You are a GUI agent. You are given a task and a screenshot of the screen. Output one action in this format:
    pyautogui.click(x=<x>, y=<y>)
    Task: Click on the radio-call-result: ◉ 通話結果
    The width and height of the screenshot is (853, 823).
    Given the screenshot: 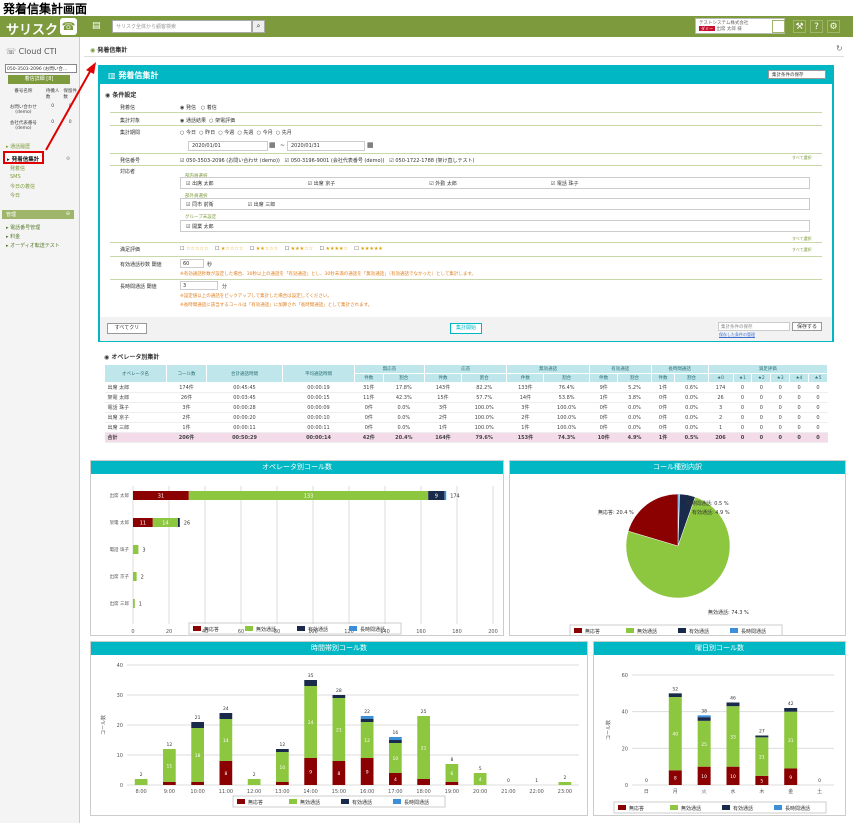 What is the action you would take?
    pyautogui.click(x=193, y=121)
    